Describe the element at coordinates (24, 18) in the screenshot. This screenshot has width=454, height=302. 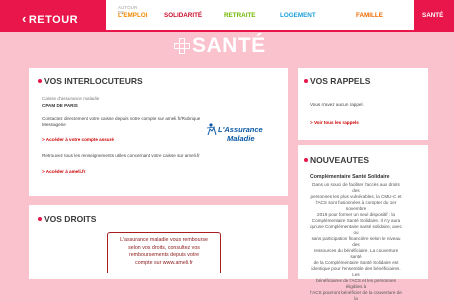
I see `chevron-left-icon: ‹` at that location.